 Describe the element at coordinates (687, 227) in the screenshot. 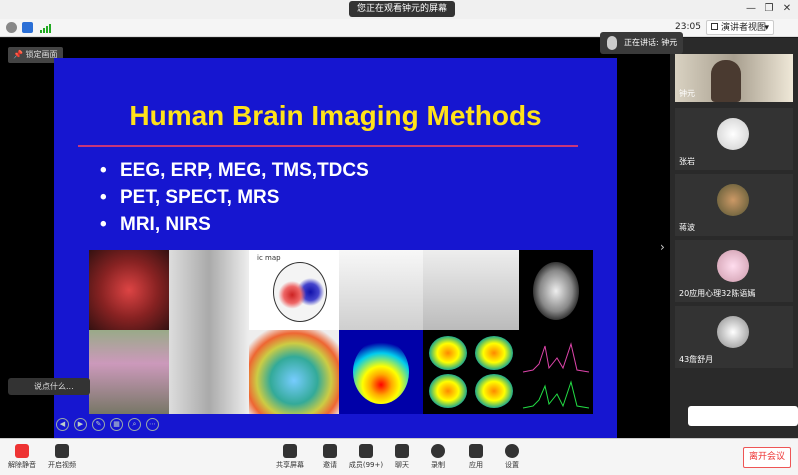

I see `participant-name: 蒋波` at that location.